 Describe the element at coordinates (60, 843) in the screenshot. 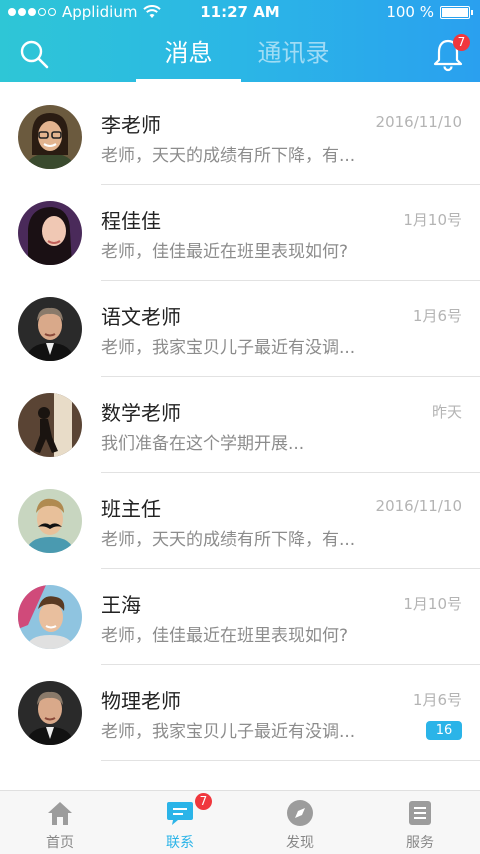

I see `tabbar-label: 首页` at that location.